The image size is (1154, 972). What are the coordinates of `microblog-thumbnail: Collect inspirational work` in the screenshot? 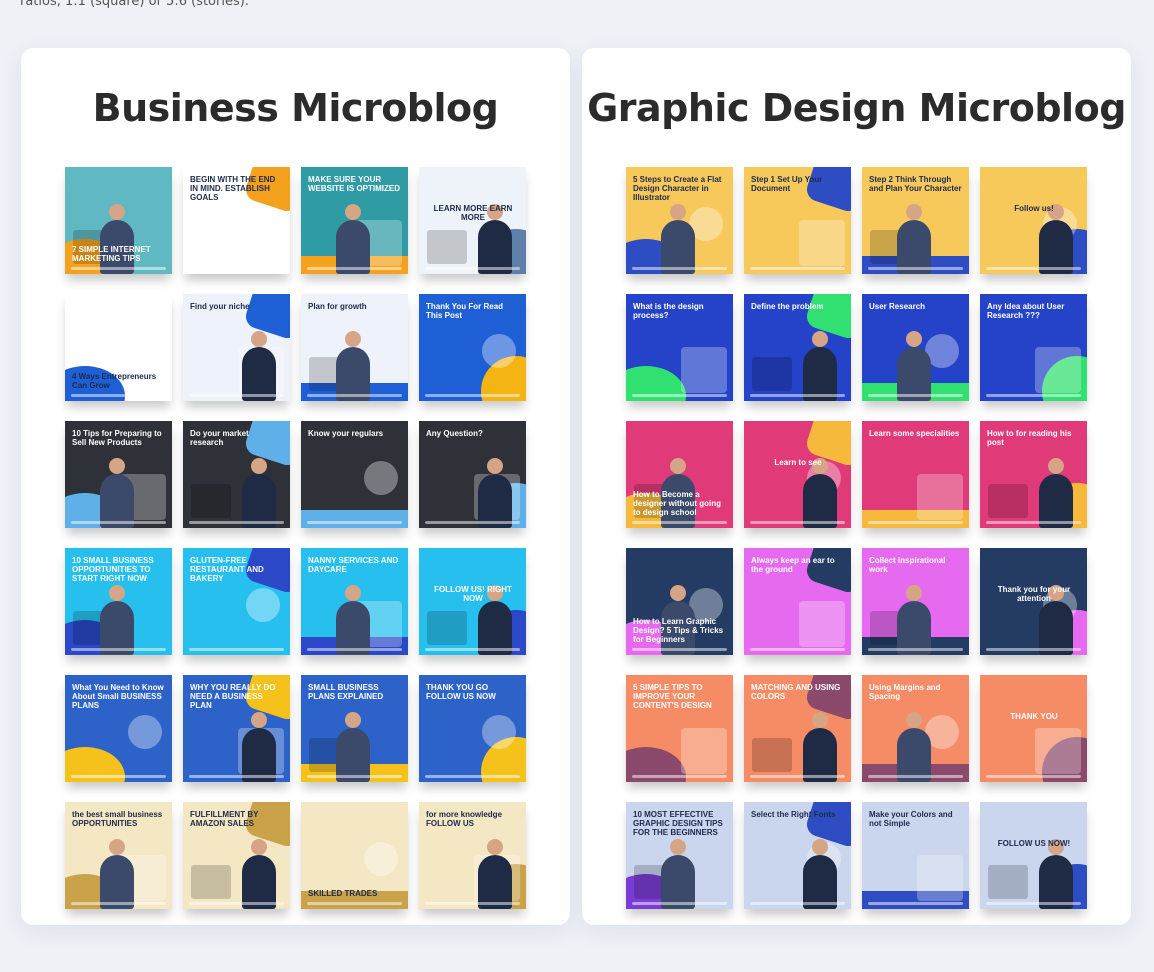 It's located at (915, 601).